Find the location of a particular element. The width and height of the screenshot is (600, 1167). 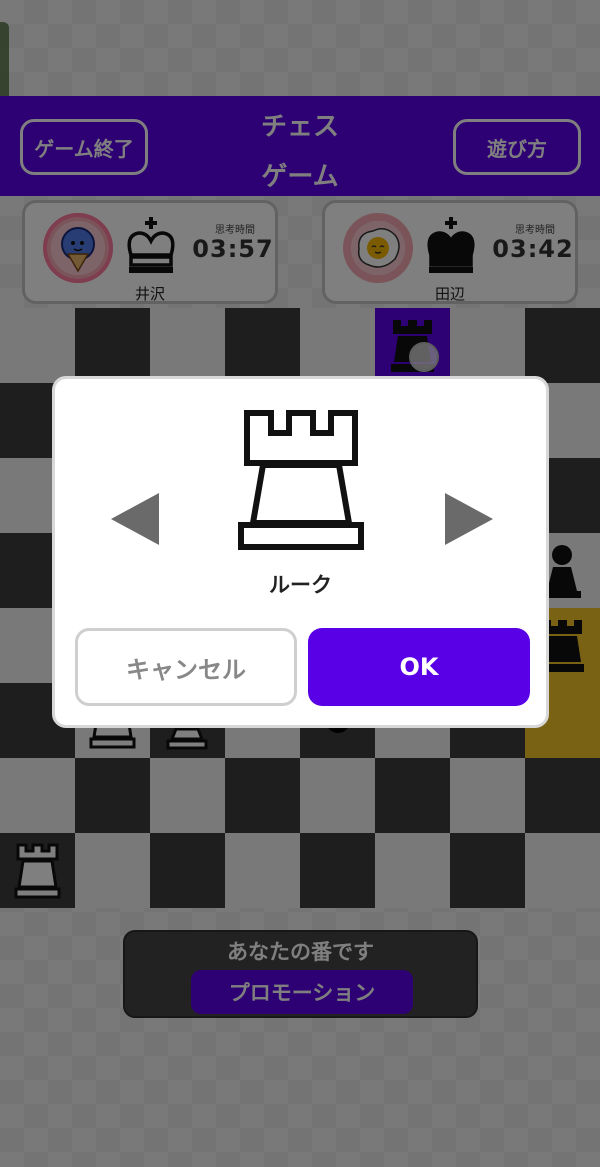

white-rook-icon is located at coordinates (301, 480).